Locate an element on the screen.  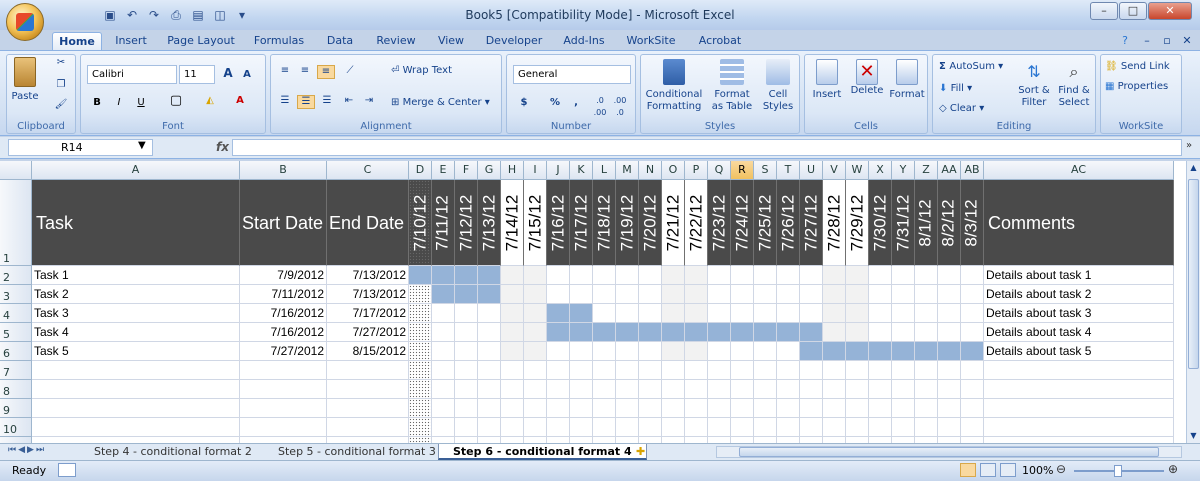
header-comments: Comments is located at coordinates (1079, 223).